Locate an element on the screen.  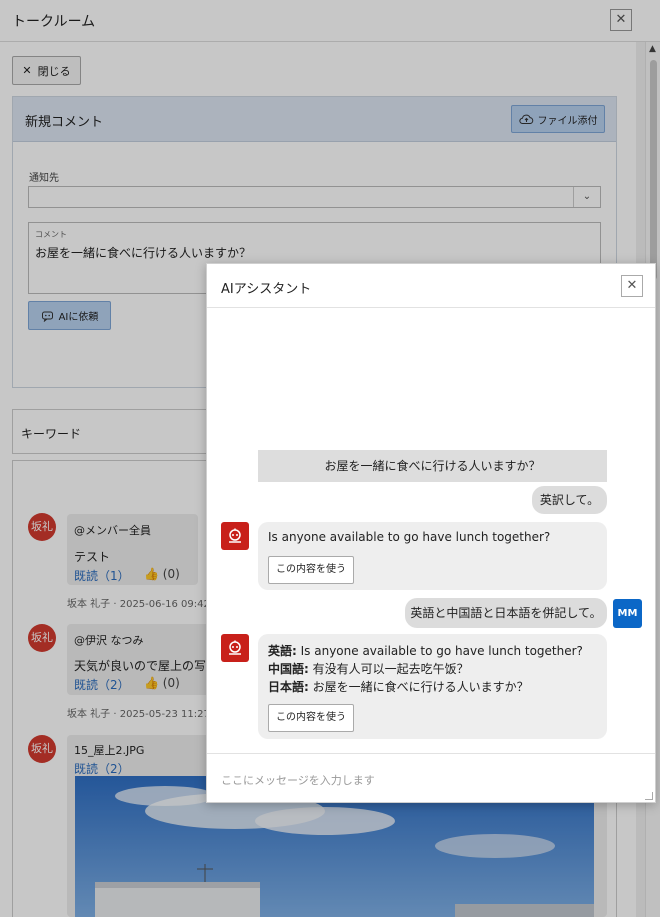
user-message: 英訳して。 is located at coordinates (569, 500).